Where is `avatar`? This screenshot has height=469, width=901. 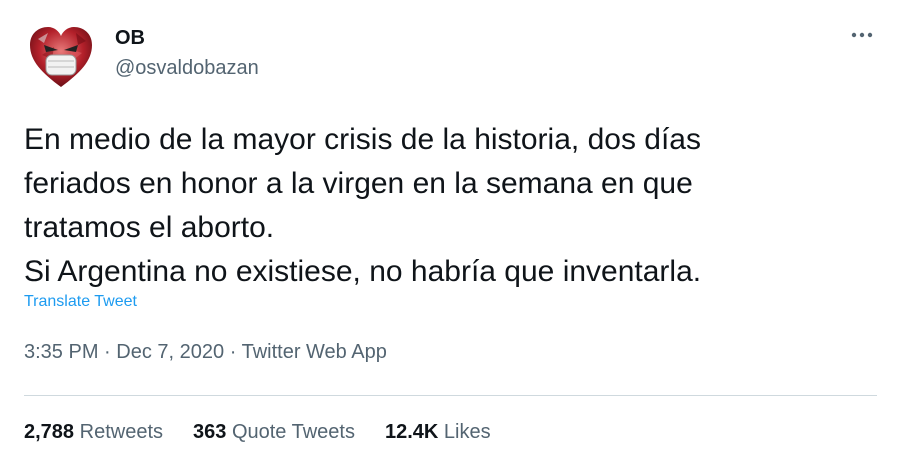 avatar is located at coordinates (61, 56).